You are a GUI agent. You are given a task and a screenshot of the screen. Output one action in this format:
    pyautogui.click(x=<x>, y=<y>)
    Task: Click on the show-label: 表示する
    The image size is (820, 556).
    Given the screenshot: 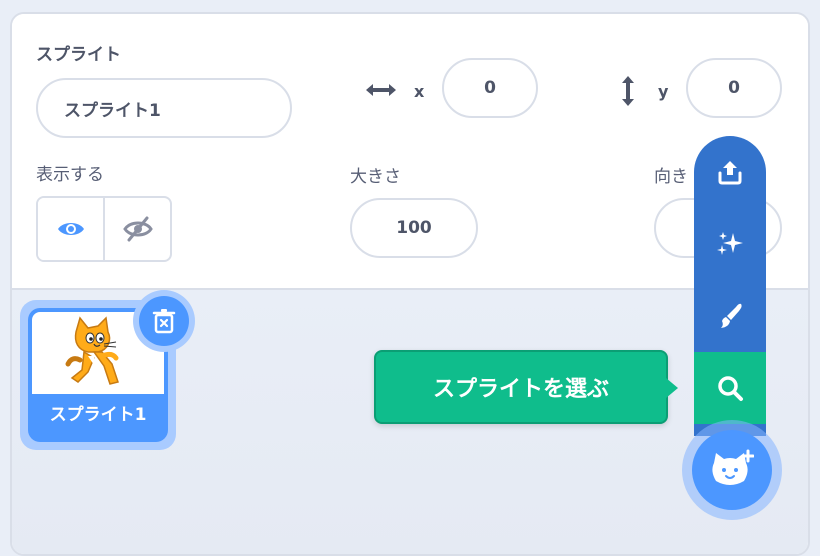 What is the action you would take?
    pyautogui.click(x=70, y=175)
    